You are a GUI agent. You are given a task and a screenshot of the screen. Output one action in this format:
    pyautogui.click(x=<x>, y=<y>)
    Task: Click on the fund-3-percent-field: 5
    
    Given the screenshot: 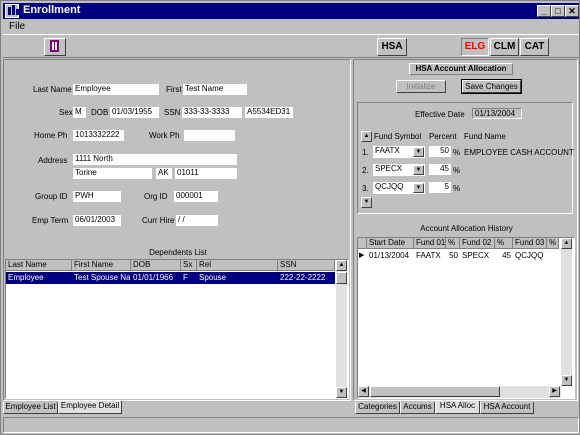 What is the action you would take?
    pyautogui.click(x=440, y=187)
    